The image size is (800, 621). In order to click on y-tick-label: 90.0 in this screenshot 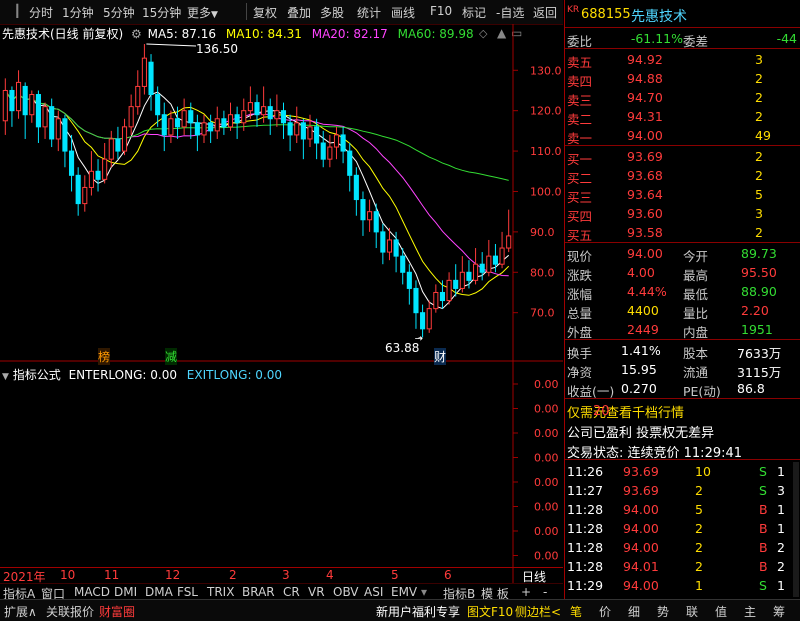, I will do `click(542, 232)`.